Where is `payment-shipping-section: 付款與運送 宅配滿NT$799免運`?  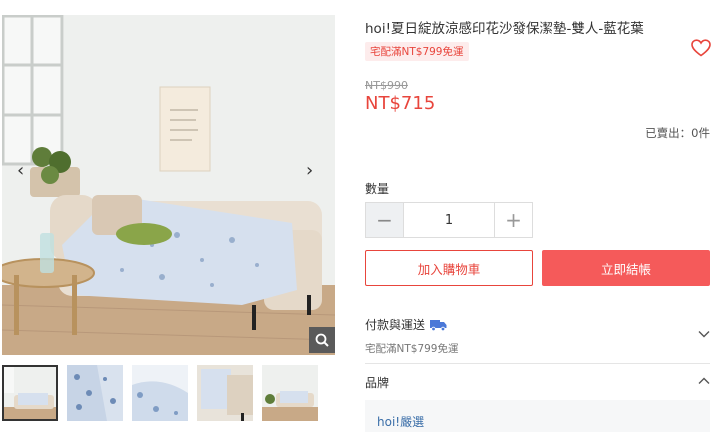
payment-shipping-section: 付款與運送 宅配滿NT$799免運 is located at coordinates (537, 339).